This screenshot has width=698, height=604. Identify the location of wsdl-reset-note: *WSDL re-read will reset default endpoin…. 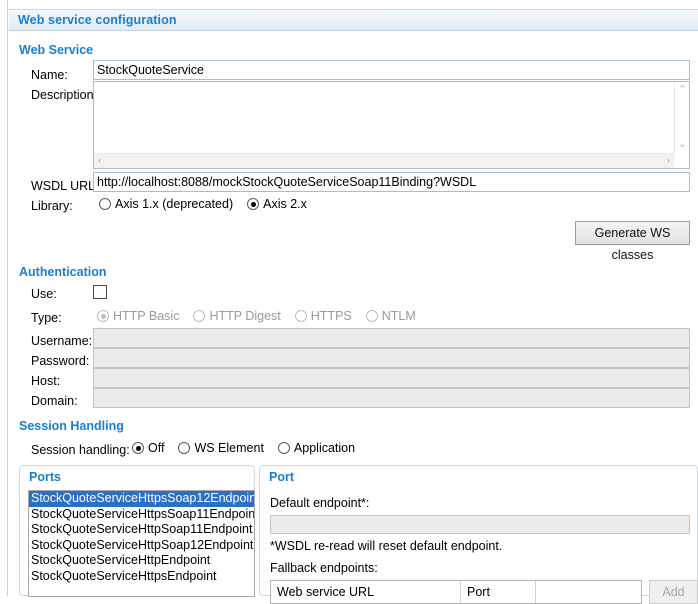
(386, 546).